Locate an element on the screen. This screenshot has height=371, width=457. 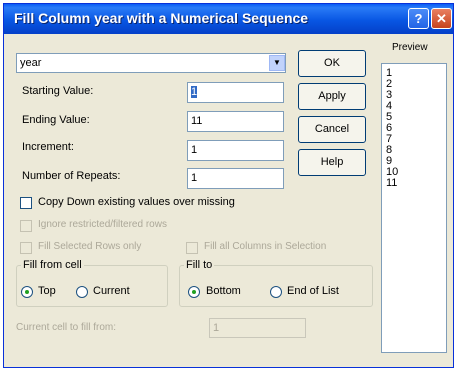
copy-down-checkbox is located at coordinates (26, 203).